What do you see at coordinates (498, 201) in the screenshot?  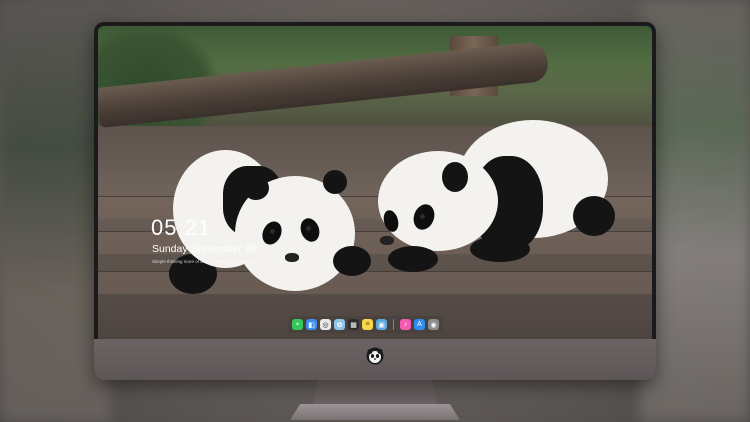 I see `panda-right` at bounding box center [498, 201].